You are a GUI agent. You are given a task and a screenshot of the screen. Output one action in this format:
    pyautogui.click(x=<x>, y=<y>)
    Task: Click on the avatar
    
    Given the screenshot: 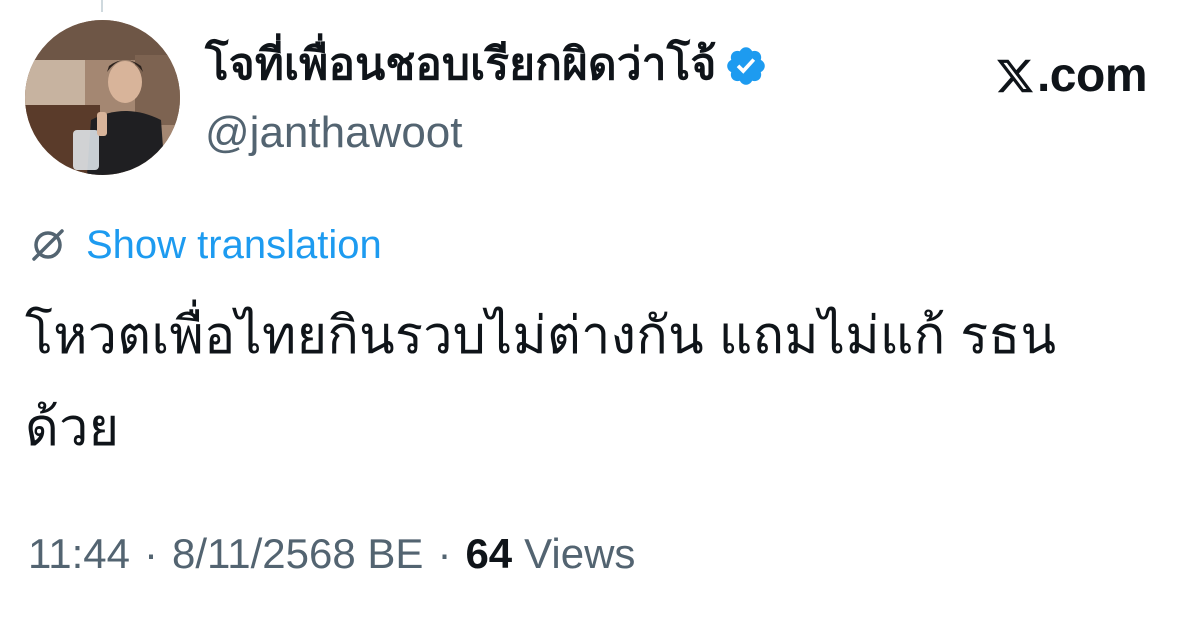 What is the action you would take?
    pyautogui.click(x=102, y=97)
    